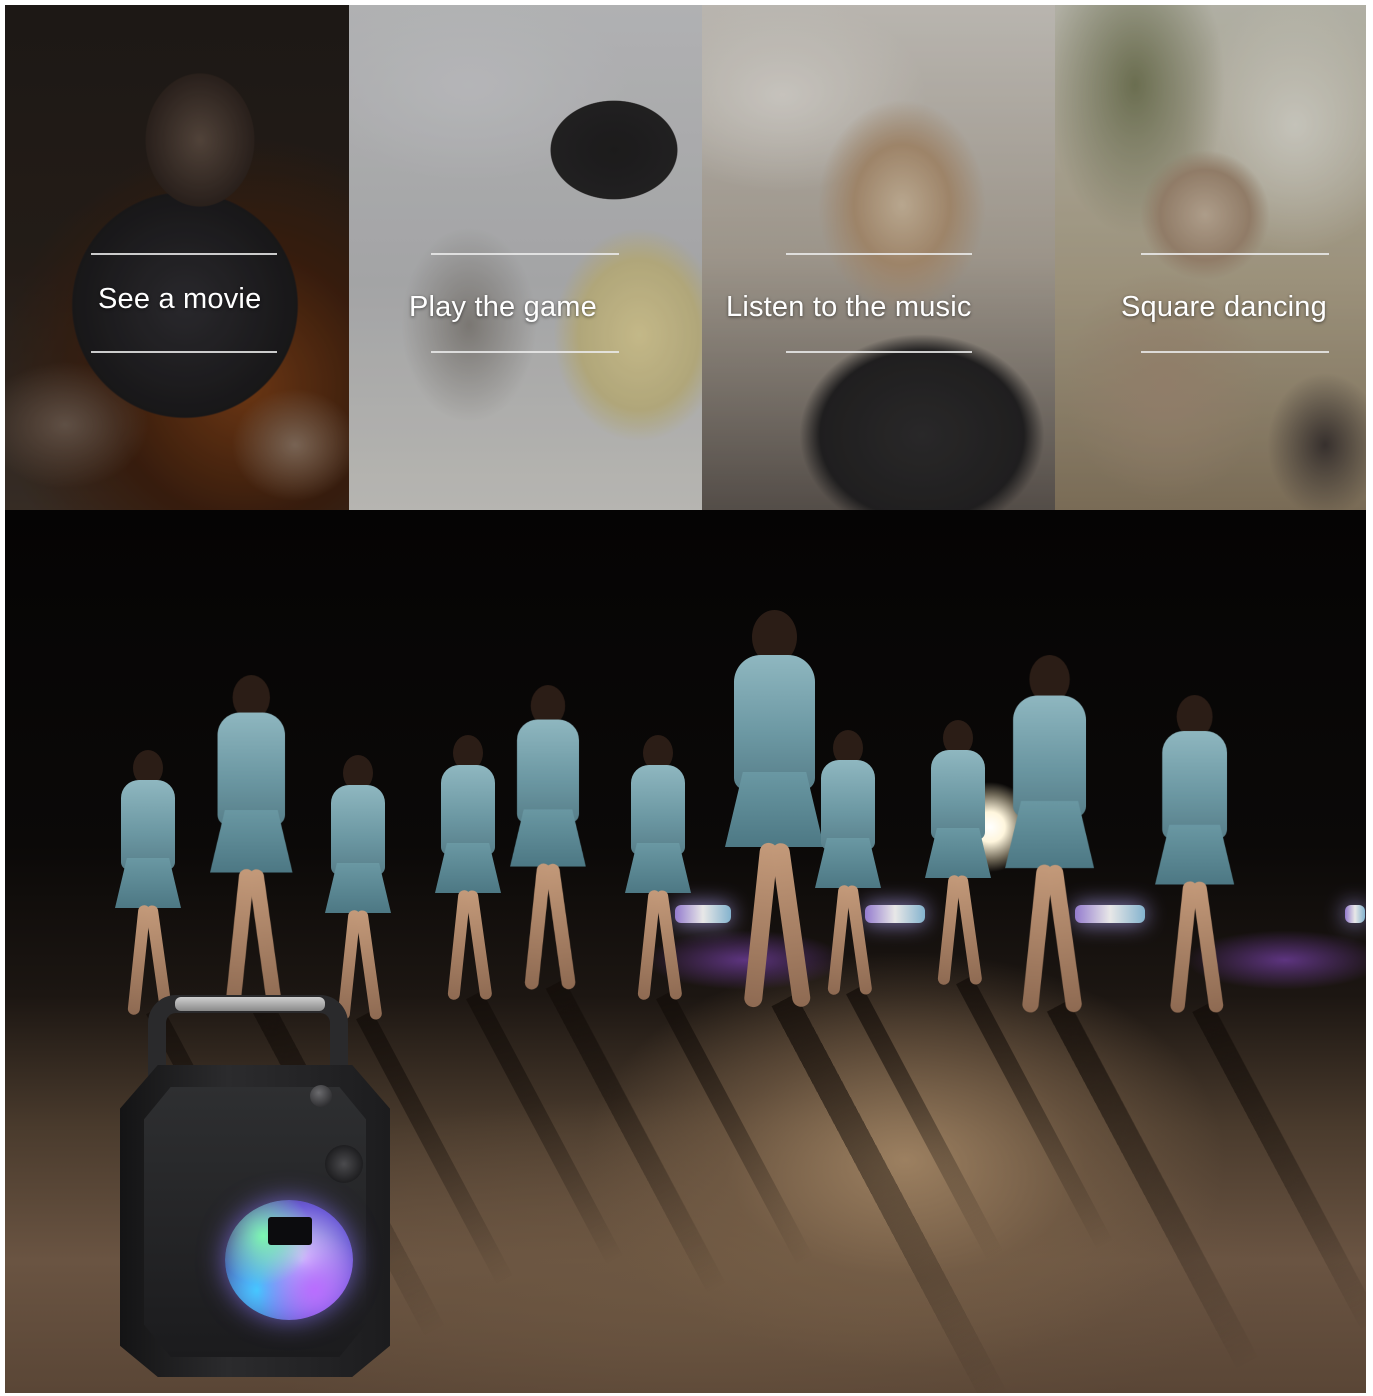 The height and width of the screenshot is (1396, 1373). What do you see at coordinates (344, 1164) in the screenshot?
I see `tweeter-icon` at bounding box center [344, 1164].